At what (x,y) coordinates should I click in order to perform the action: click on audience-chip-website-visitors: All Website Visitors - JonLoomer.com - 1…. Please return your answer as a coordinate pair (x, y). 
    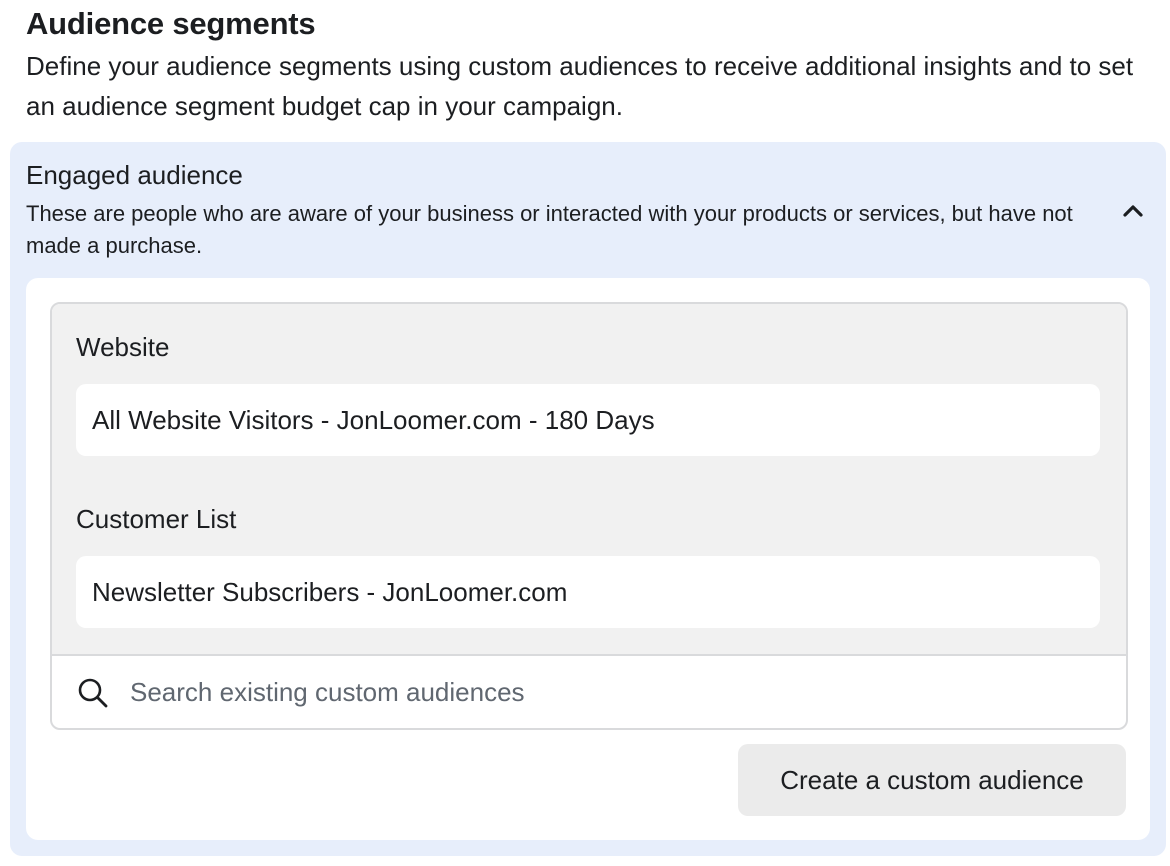
    Looking at the image, I should click on (588, 420).